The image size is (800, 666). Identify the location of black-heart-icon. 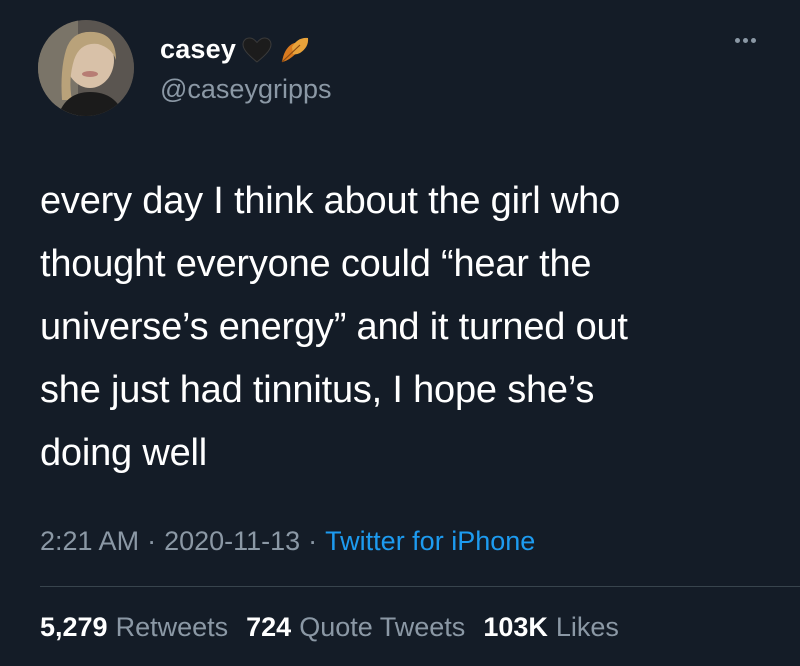
(257, 49).